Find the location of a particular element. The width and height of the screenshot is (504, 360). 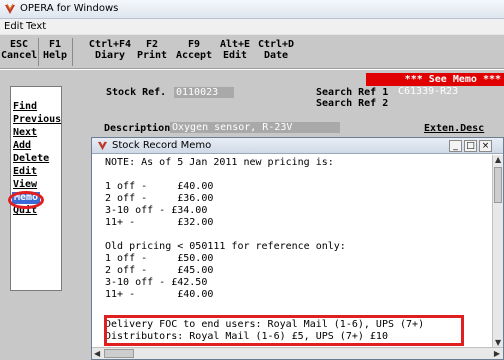

memo-line: 1 off - £50.00 is located at coordinates (159, 258).